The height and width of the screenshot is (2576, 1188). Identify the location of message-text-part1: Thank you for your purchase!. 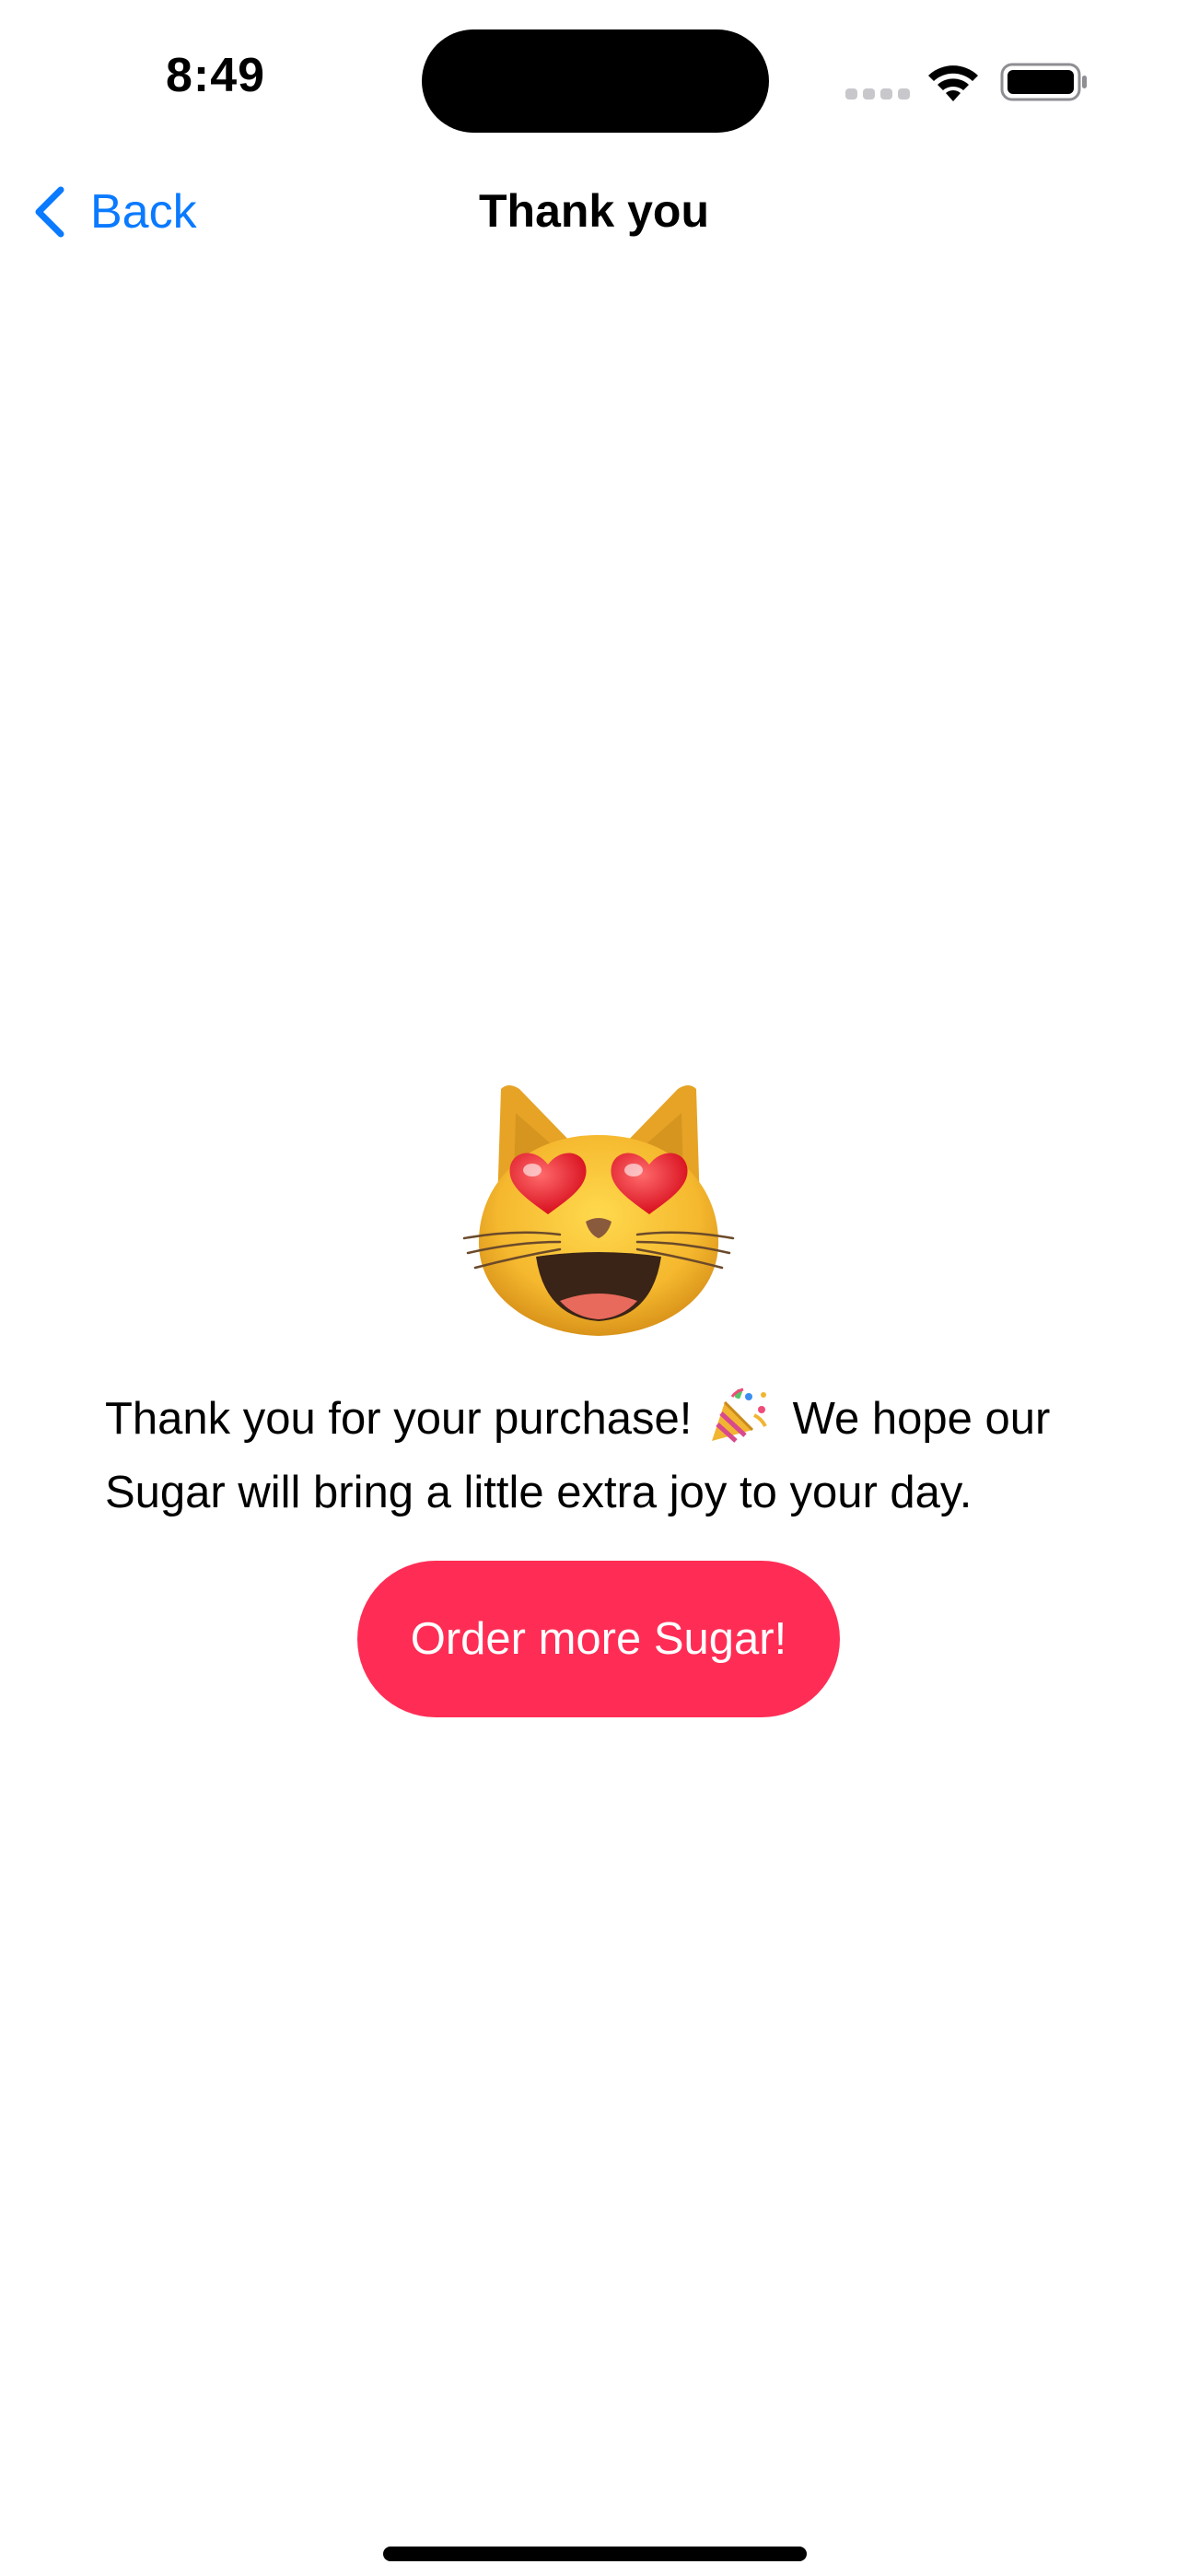
(399, 1419).